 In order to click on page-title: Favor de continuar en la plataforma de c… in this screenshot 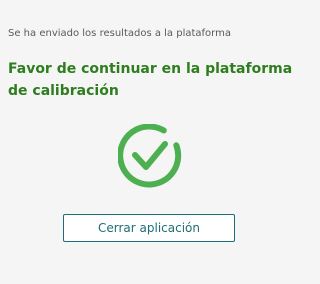, I will do `click(150, 80)`.